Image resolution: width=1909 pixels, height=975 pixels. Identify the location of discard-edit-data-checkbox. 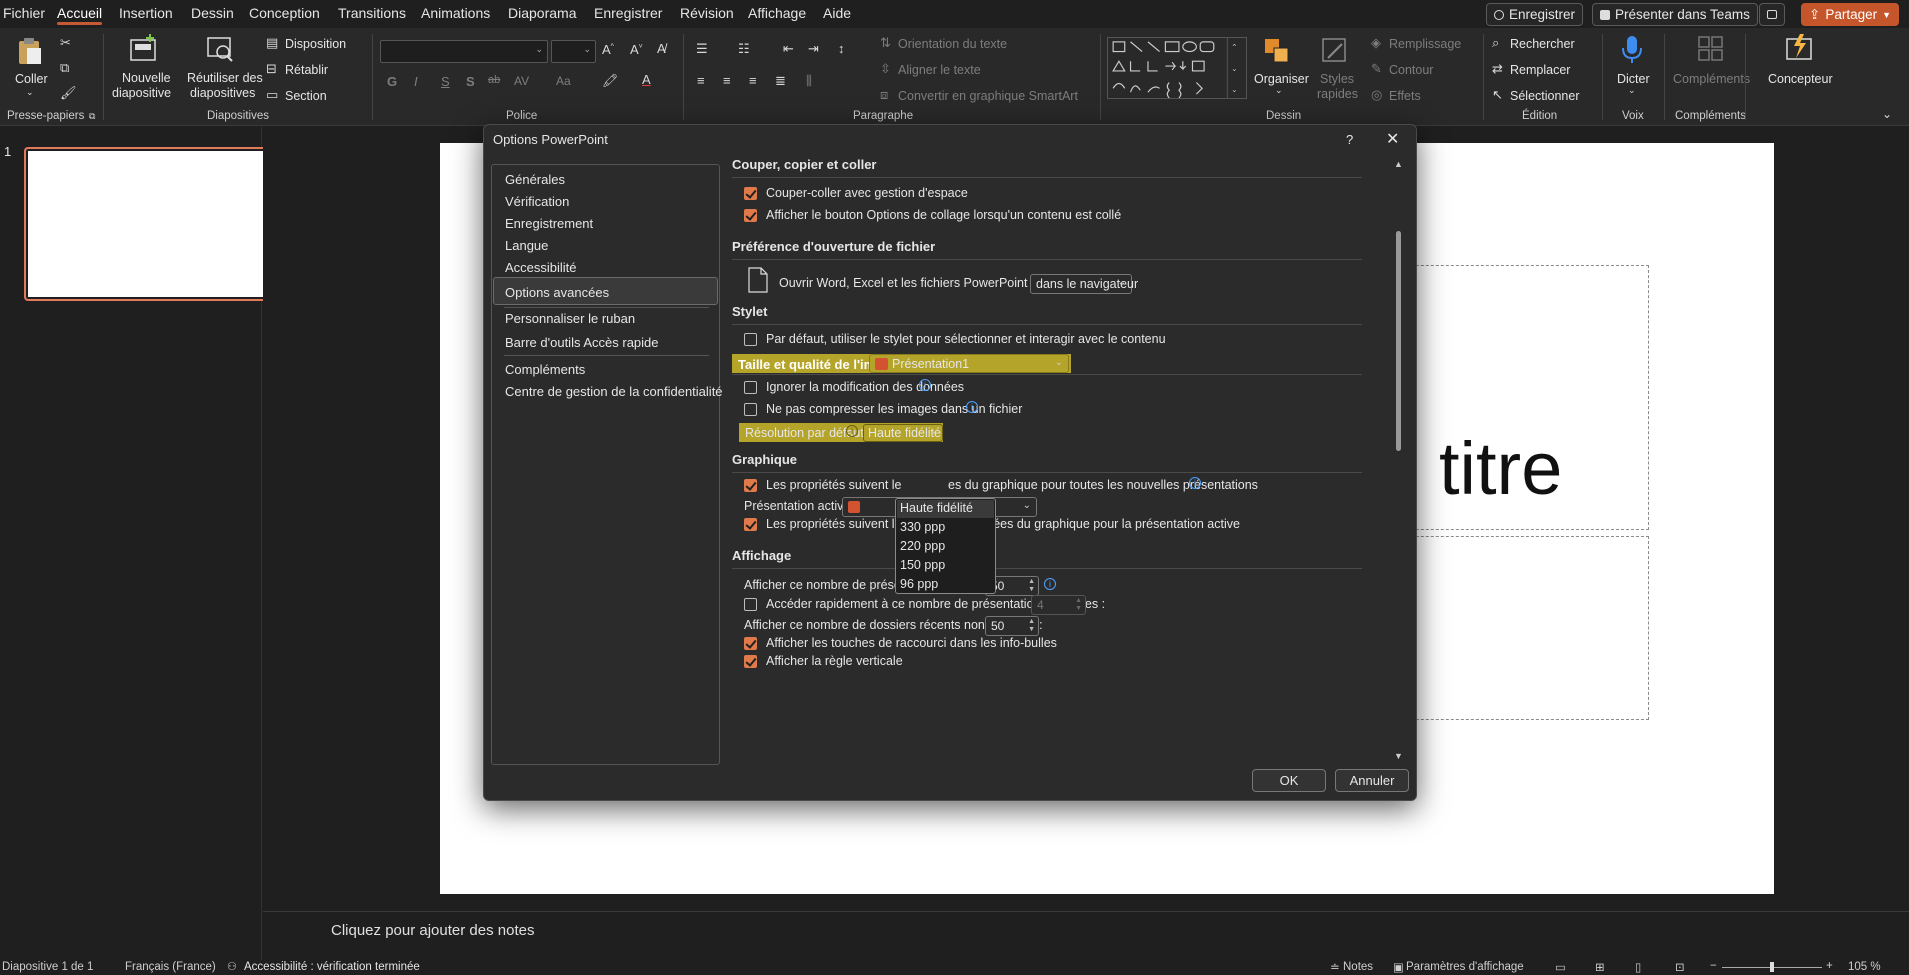
(750, 387).